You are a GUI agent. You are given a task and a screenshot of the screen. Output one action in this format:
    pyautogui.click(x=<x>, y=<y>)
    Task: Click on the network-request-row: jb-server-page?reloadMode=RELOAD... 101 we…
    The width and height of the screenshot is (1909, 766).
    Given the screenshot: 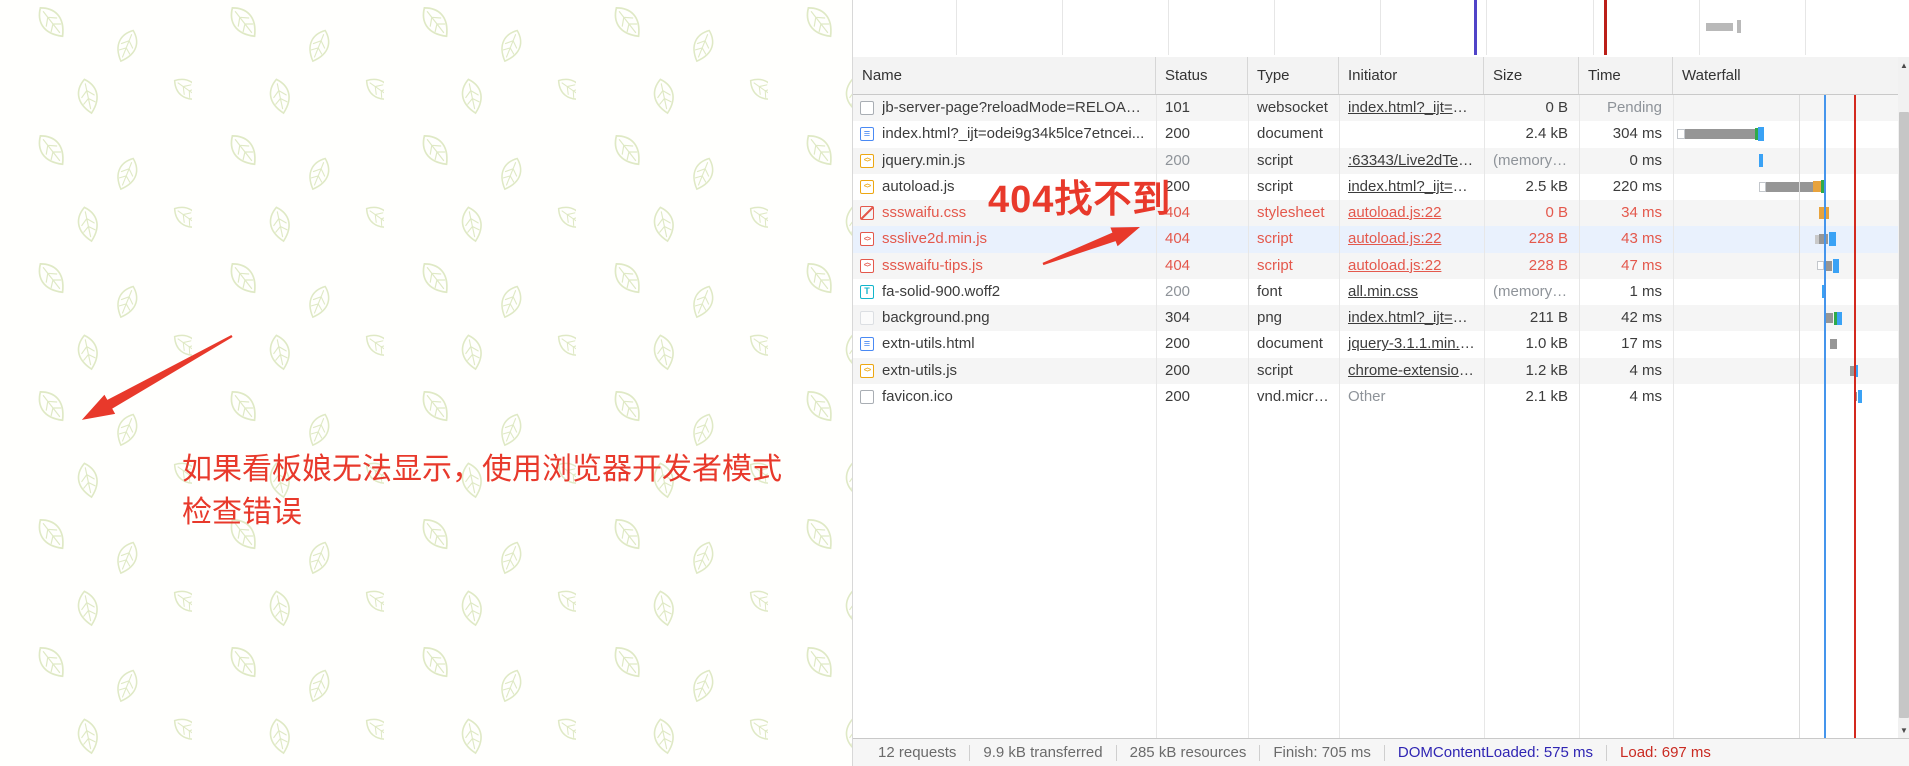 What is the action you would take?
    pyautogui.click(x=1375, y=108)
    